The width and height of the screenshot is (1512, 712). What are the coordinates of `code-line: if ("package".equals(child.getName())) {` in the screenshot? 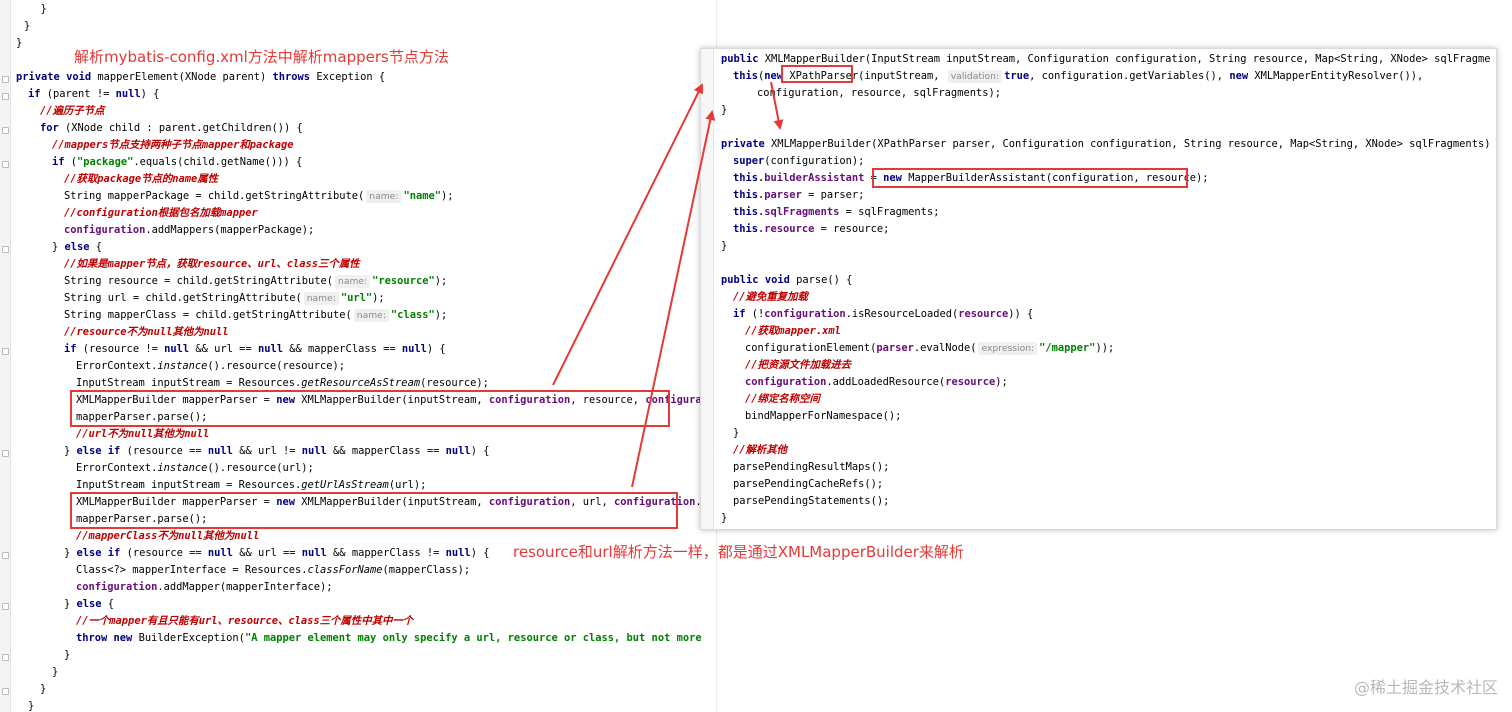 It's located at (177, 162).